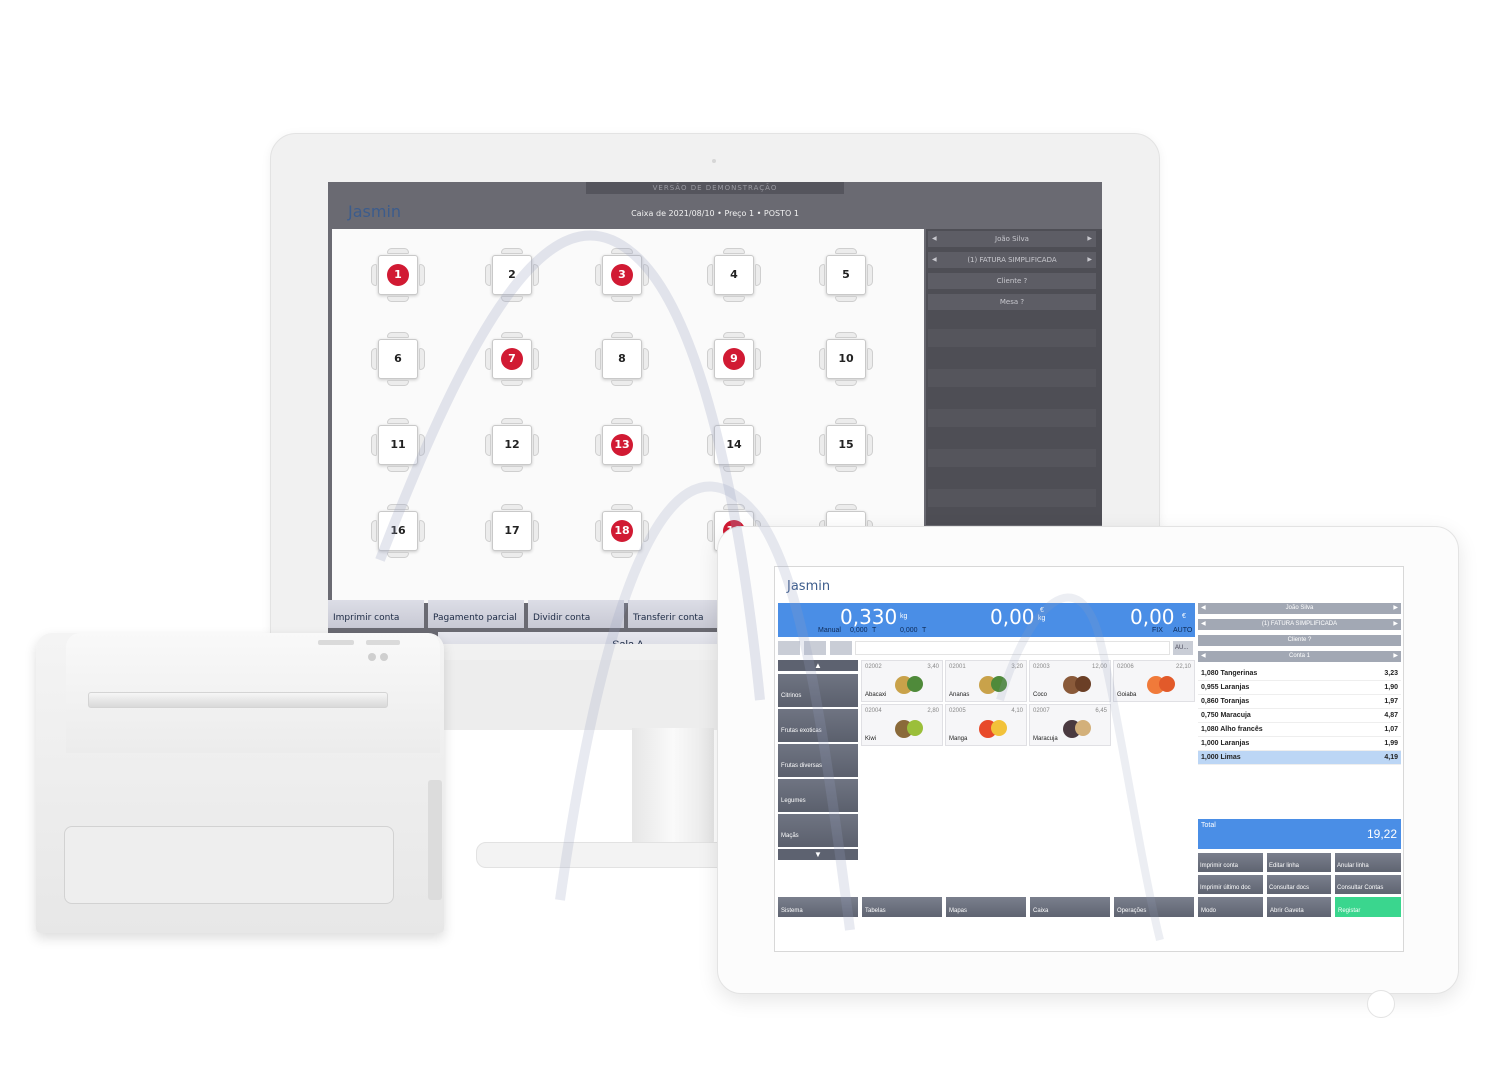 This screenshot has width=1500, height=1080. I want to click on account-name: Conta 1, so click(1299, 656).